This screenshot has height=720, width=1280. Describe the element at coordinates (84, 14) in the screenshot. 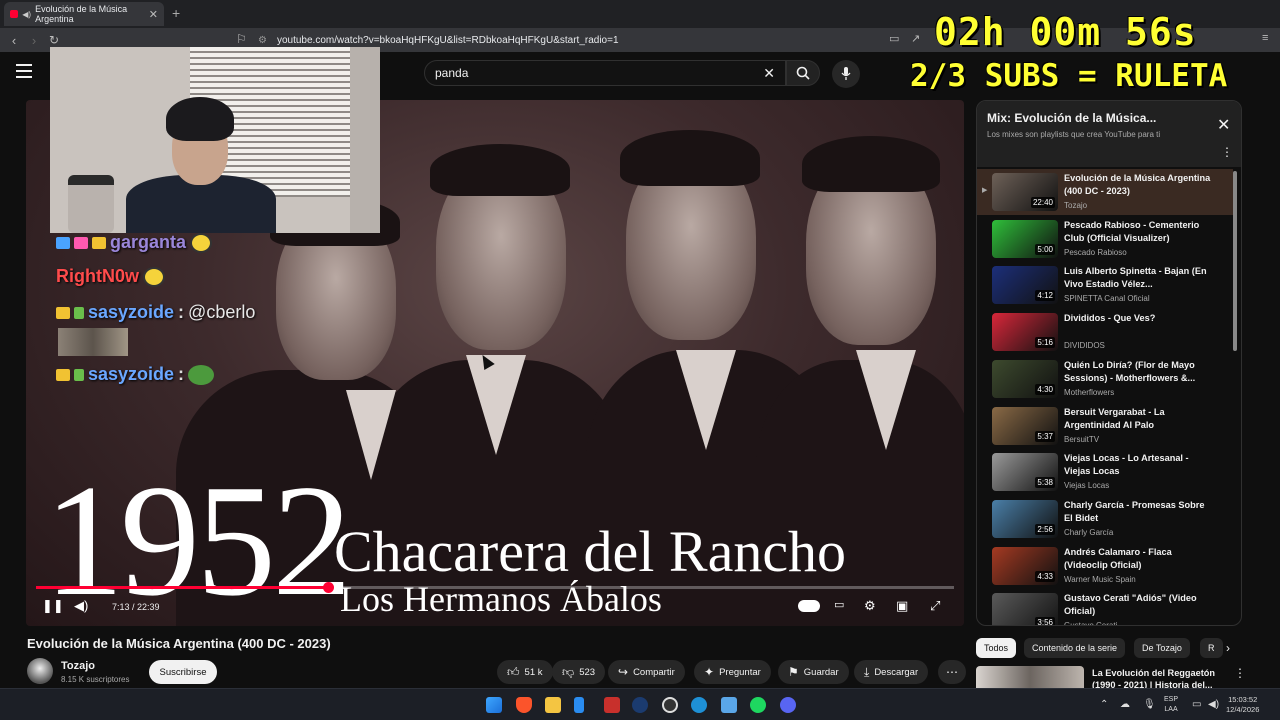

I see `browser-tab: ◀) Evolución de la Música Argentina ✕` at that location.